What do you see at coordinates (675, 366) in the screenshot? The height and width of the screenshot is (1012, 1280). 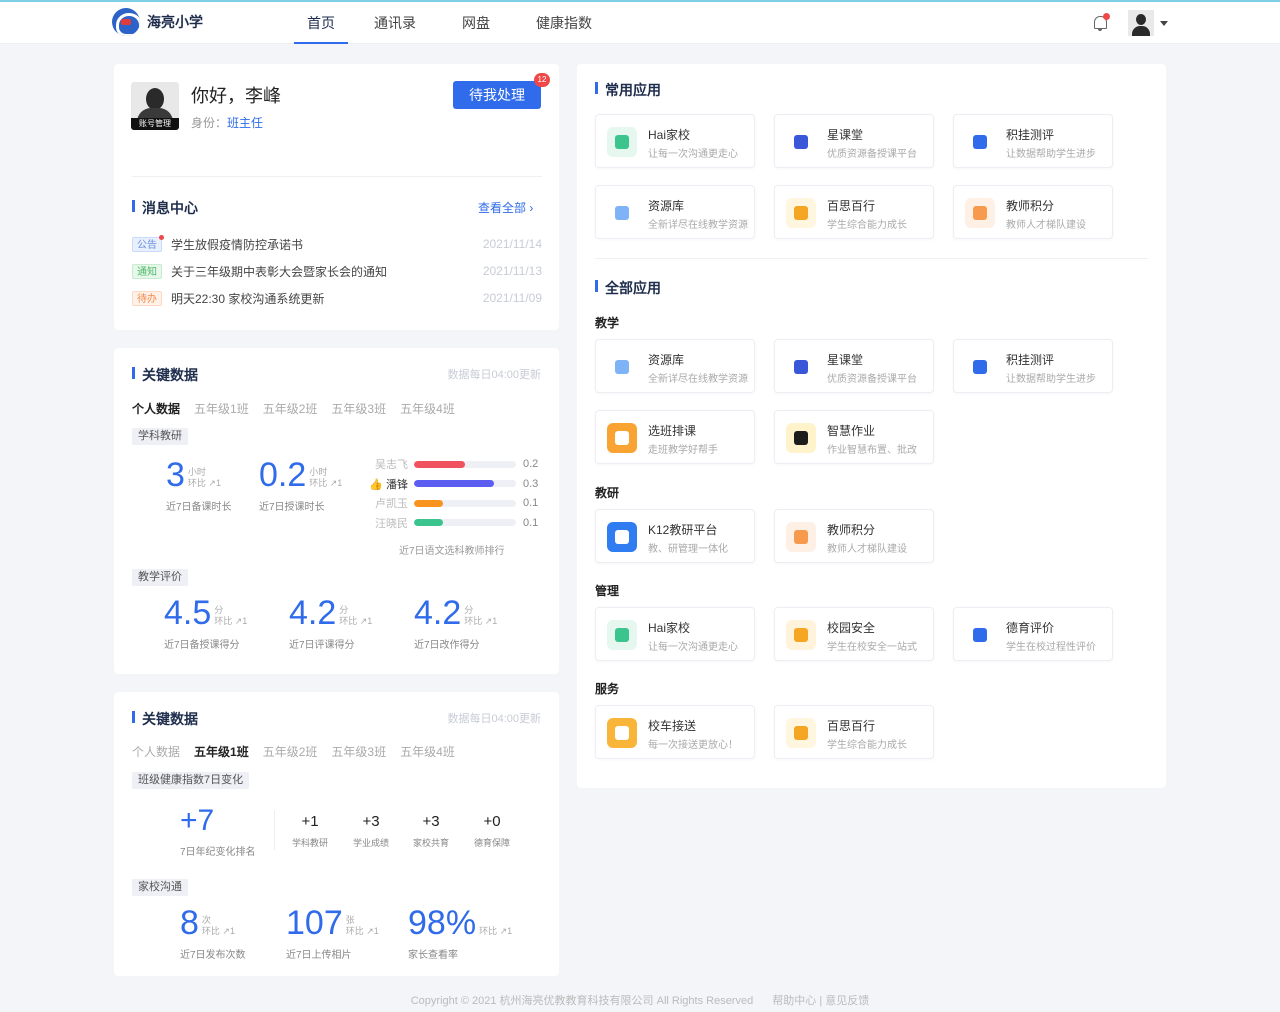 I see `app-tile: 资源库 全新详尽在线教学资源` at bounding box center [675, 366].